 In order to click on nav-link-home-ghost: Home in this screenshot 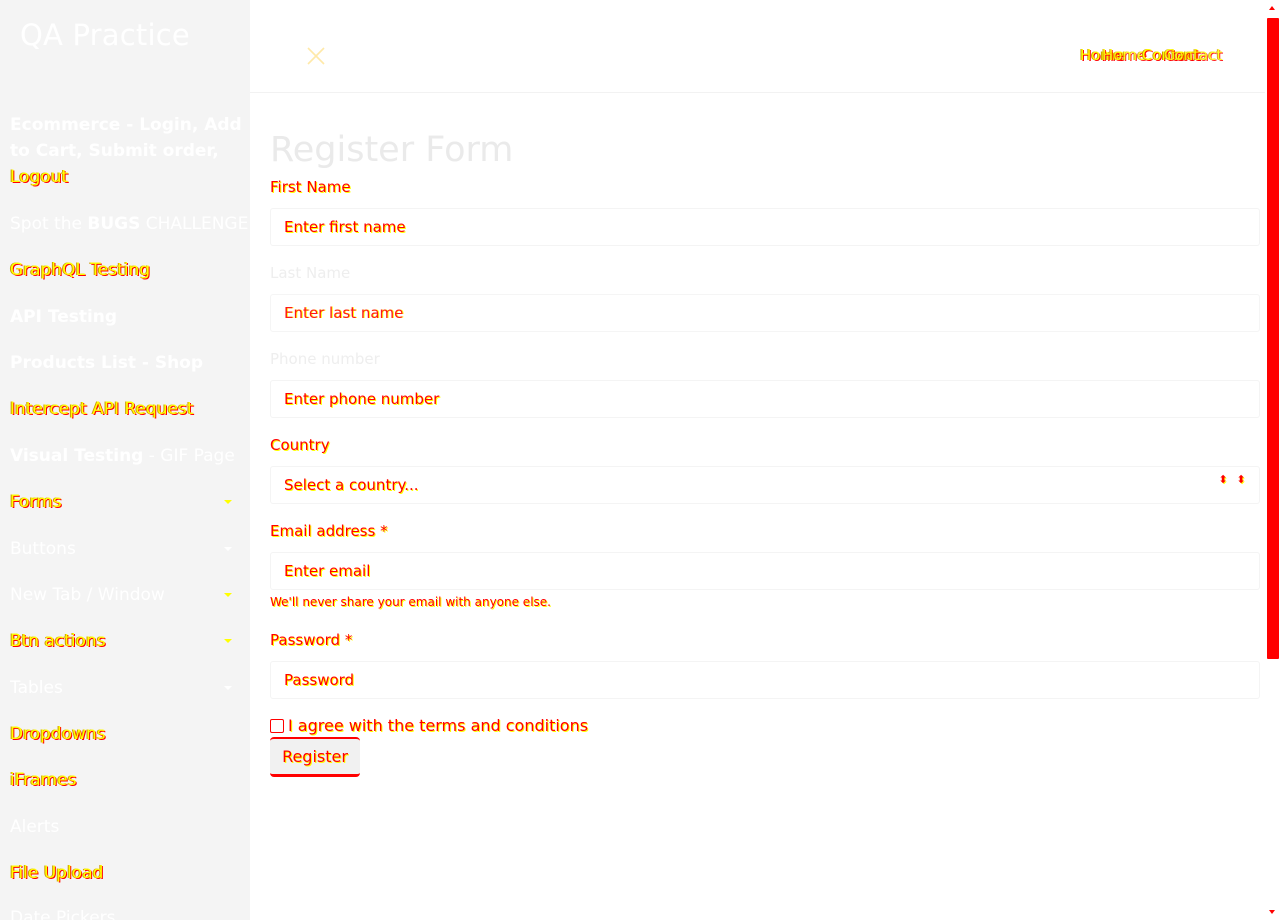, I will do `click(1124, 55)`.